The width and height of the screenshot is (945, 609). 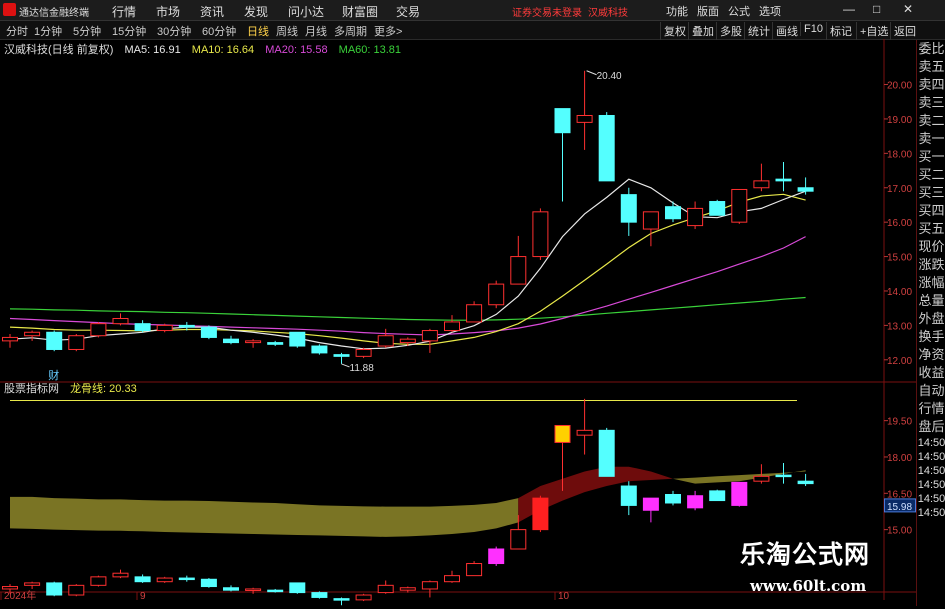 I want to click on period-tab-monthly: 月线, so click(x=316, y=31).